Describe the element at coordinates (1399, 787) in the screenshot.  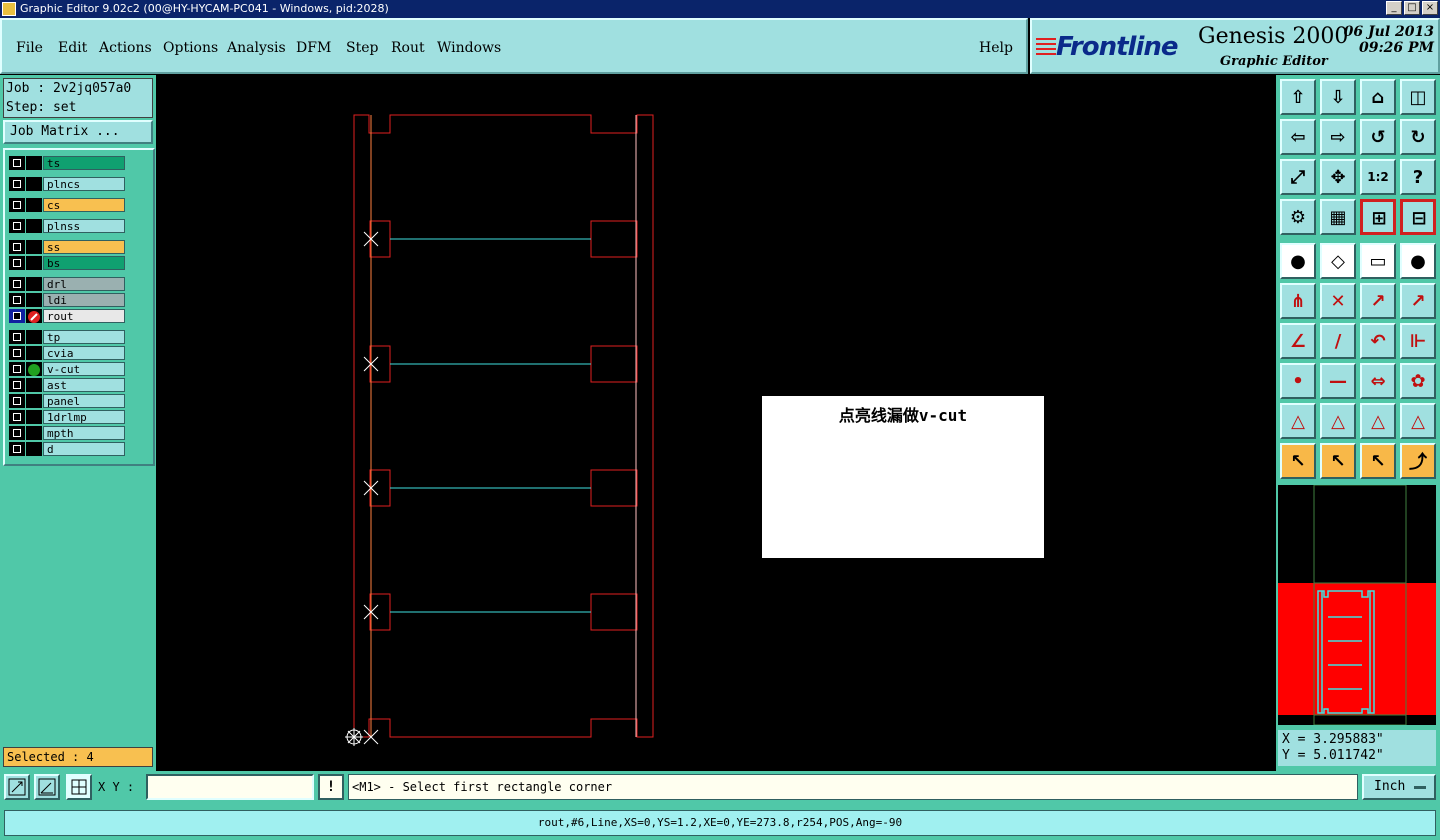
I see `units-select: Inch` at that location.